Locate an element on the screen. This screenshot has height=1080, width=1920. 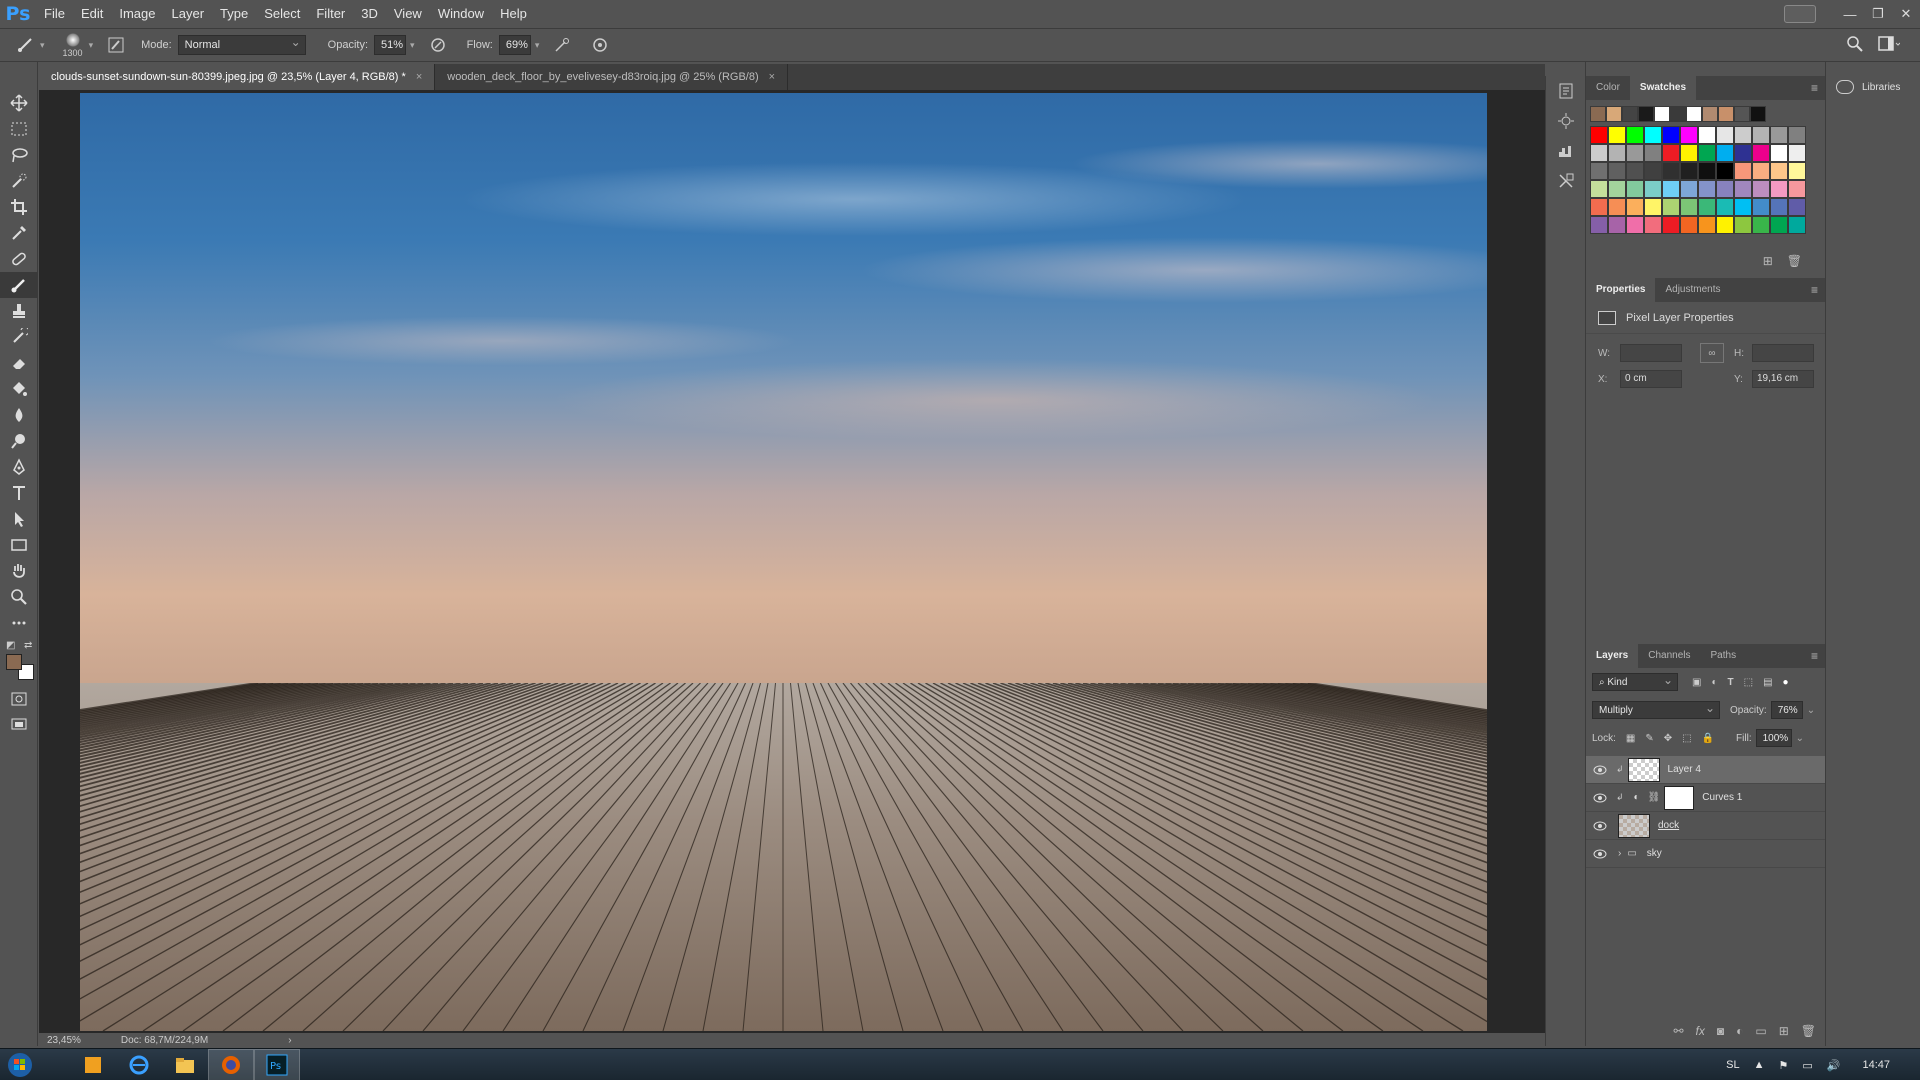
x-input: 0 cm is located at coordinates (1651, 379).